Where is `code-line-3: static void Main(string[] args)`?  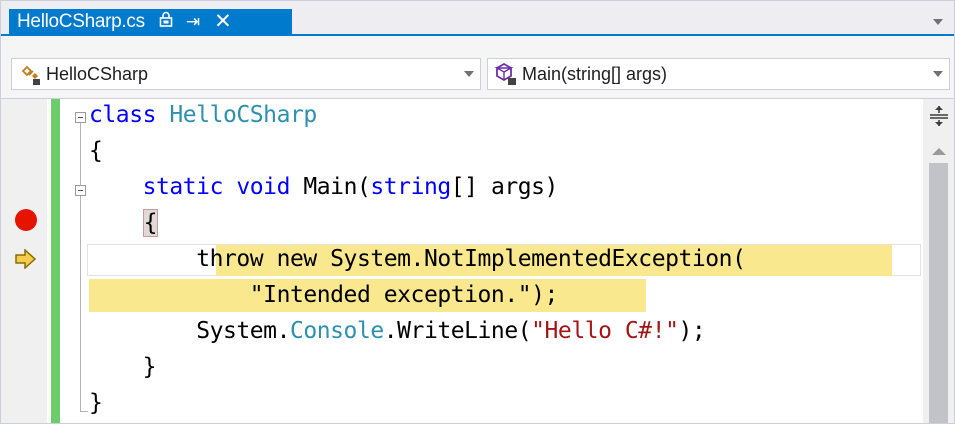
code-line-3: static void Main(string[] args) is located at coordinates (324, 187).